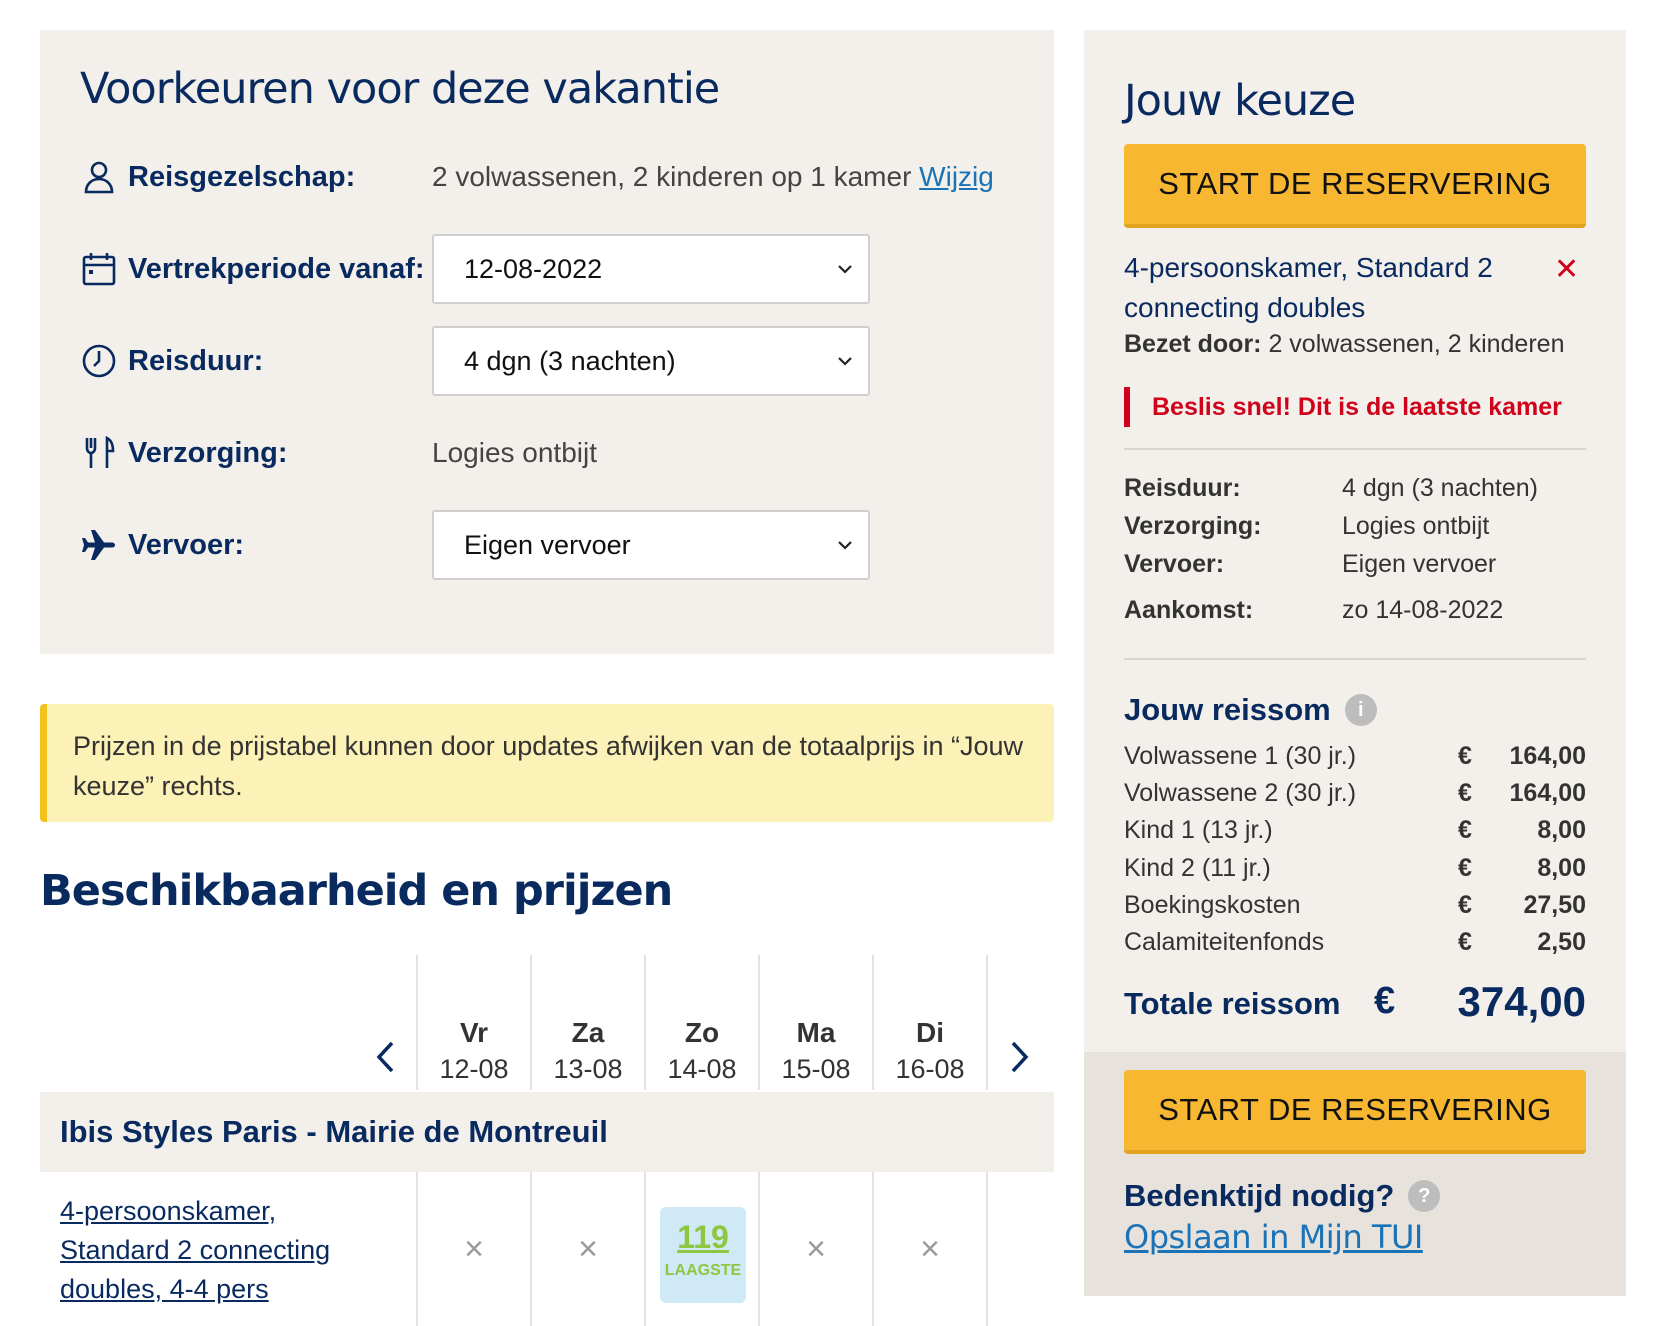 The image size is (1656, 1326). What do you see at coordinates (1423, 610) in the screenshot?
I see `summary-value: zo 14-08-2022` at bounding box center [1423, 610].